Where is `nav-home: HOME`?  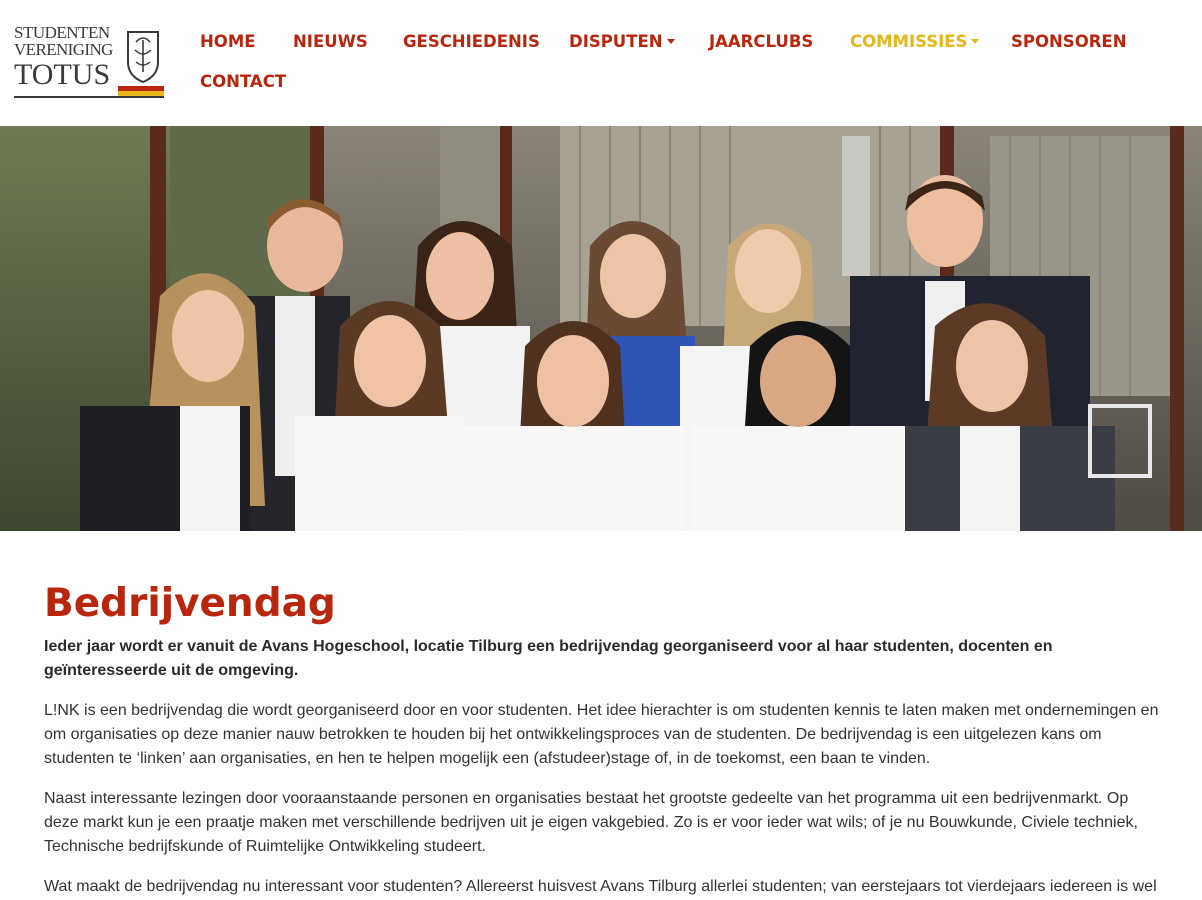 nav-home: HOME is located at coordinates (228, 42).